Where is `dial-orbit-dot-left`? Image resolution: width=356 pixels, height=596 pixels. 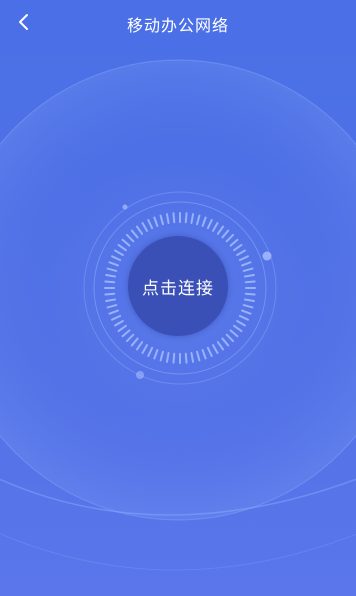
dial-orbit-dot-left is located at coordinates (140, 375).